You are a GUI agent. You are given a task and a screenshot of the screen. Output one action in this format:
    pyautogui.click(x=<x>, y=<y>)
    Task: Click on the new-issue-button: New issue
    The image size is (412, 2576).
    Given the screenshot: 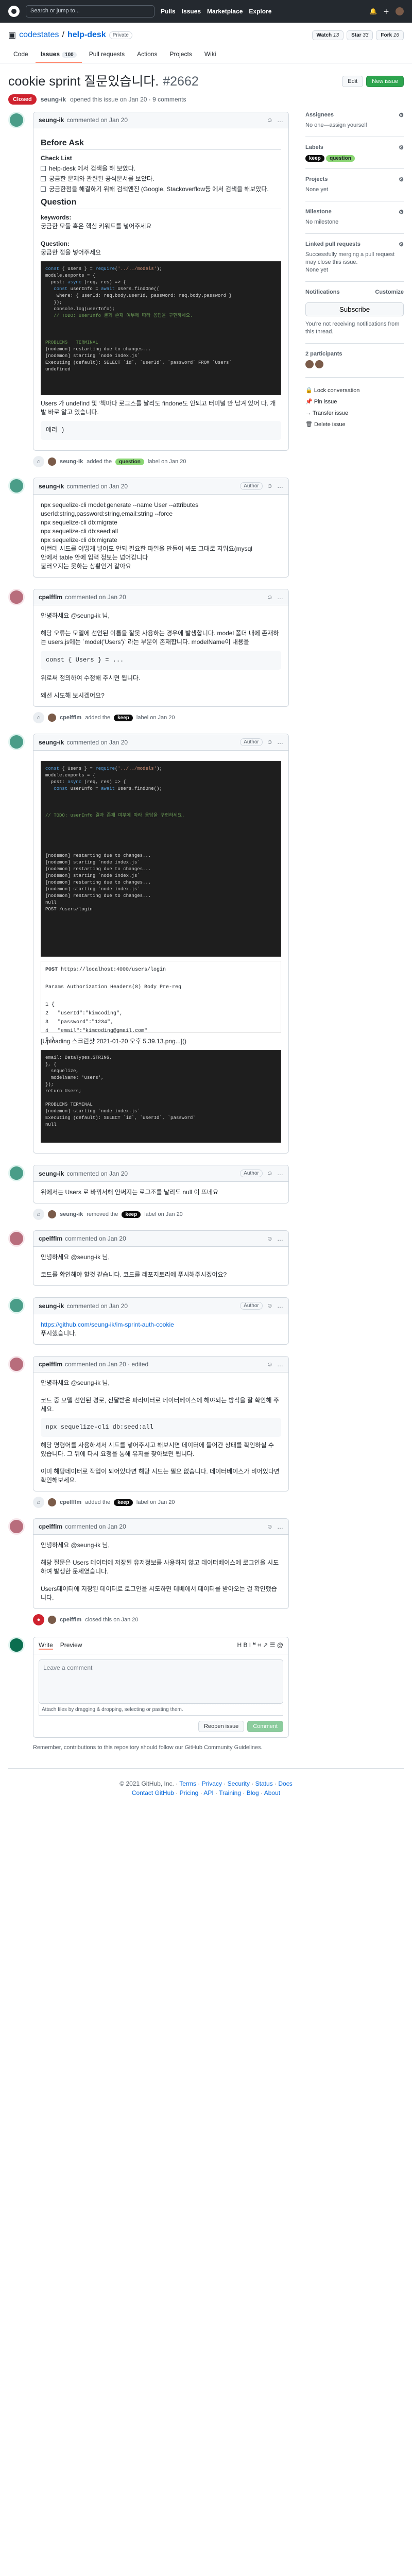 What is the action you would take?
    pyautogui.click(x=385, y=81)
    